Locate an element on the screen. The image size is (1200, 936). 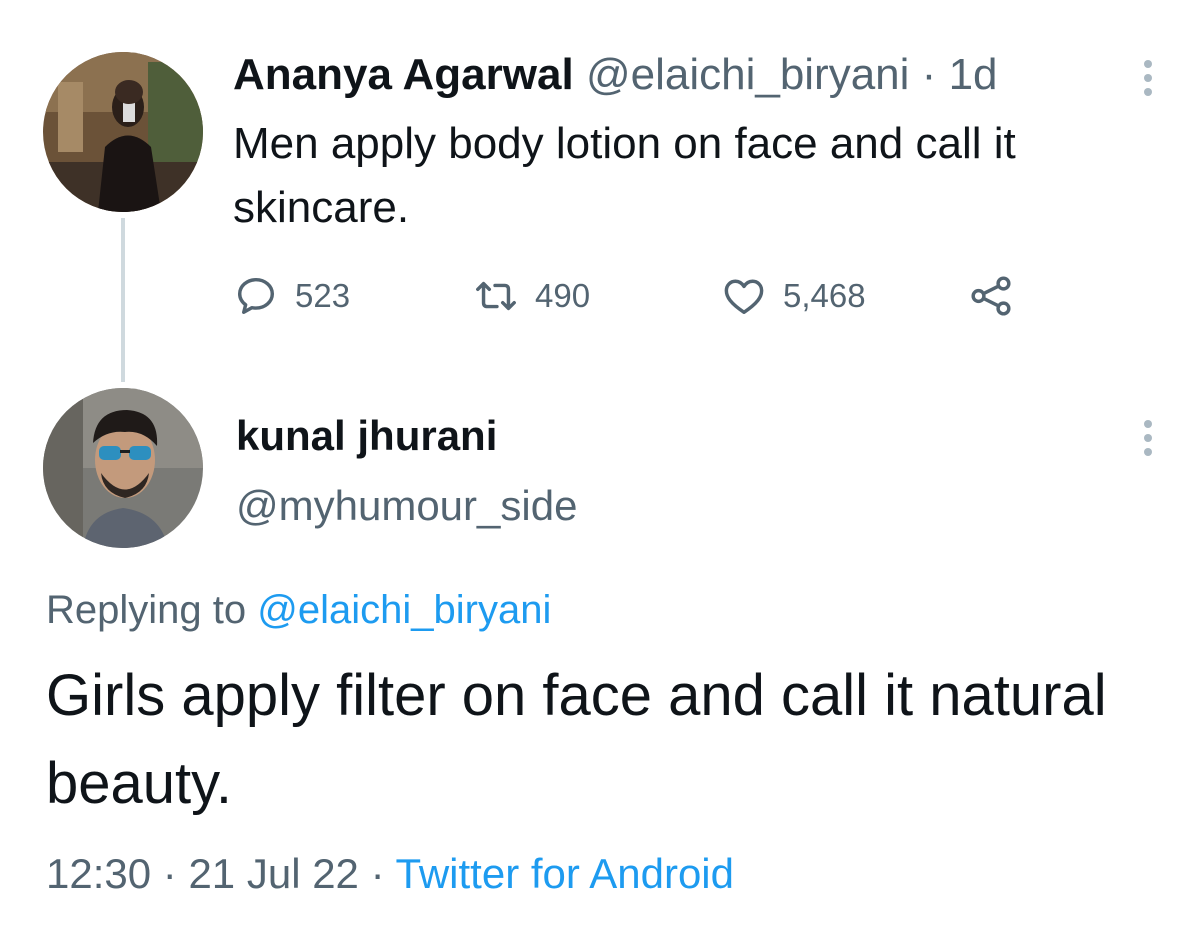
reply-author-name: kunal jhurani is located at coordinates (366, 436).